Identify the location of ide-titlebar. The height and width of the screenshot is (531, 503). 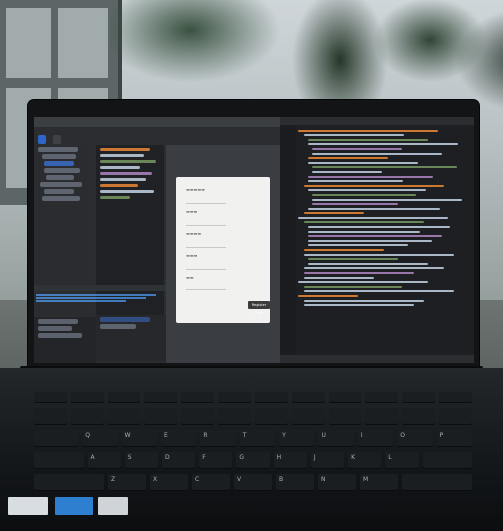
(157, 122).